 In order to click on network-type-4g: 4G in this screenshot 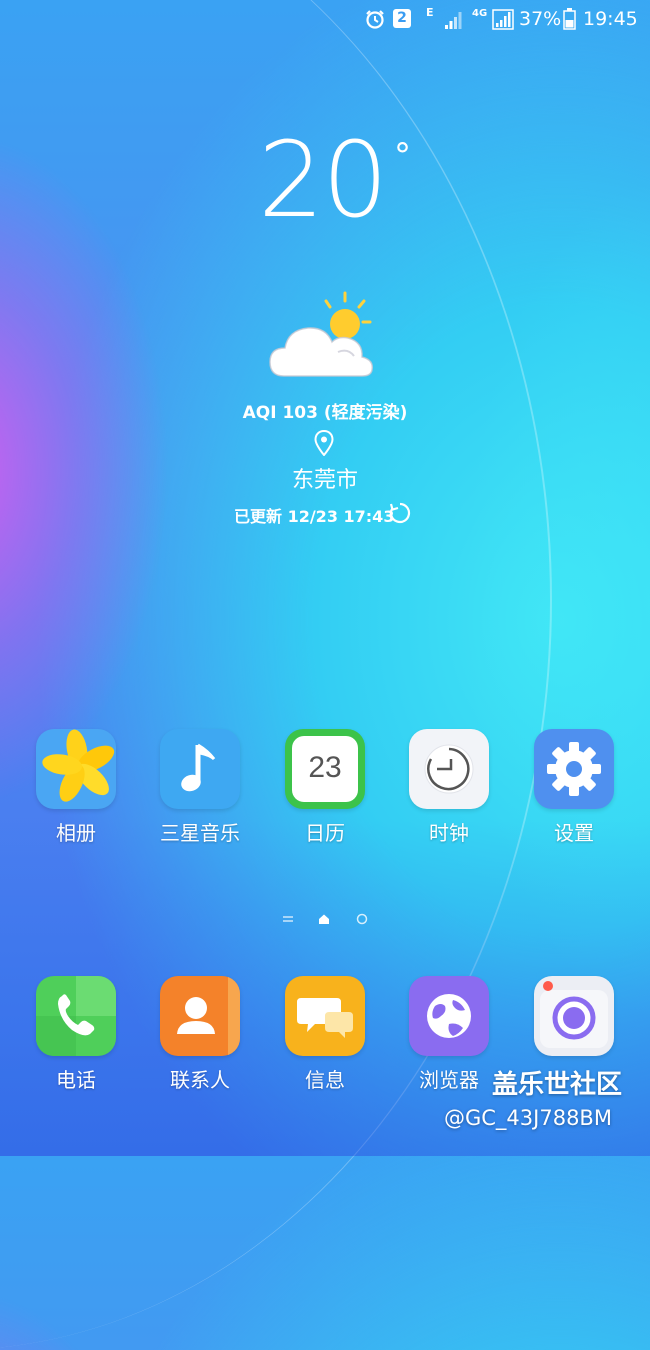, I will do `click(480, 13)`.